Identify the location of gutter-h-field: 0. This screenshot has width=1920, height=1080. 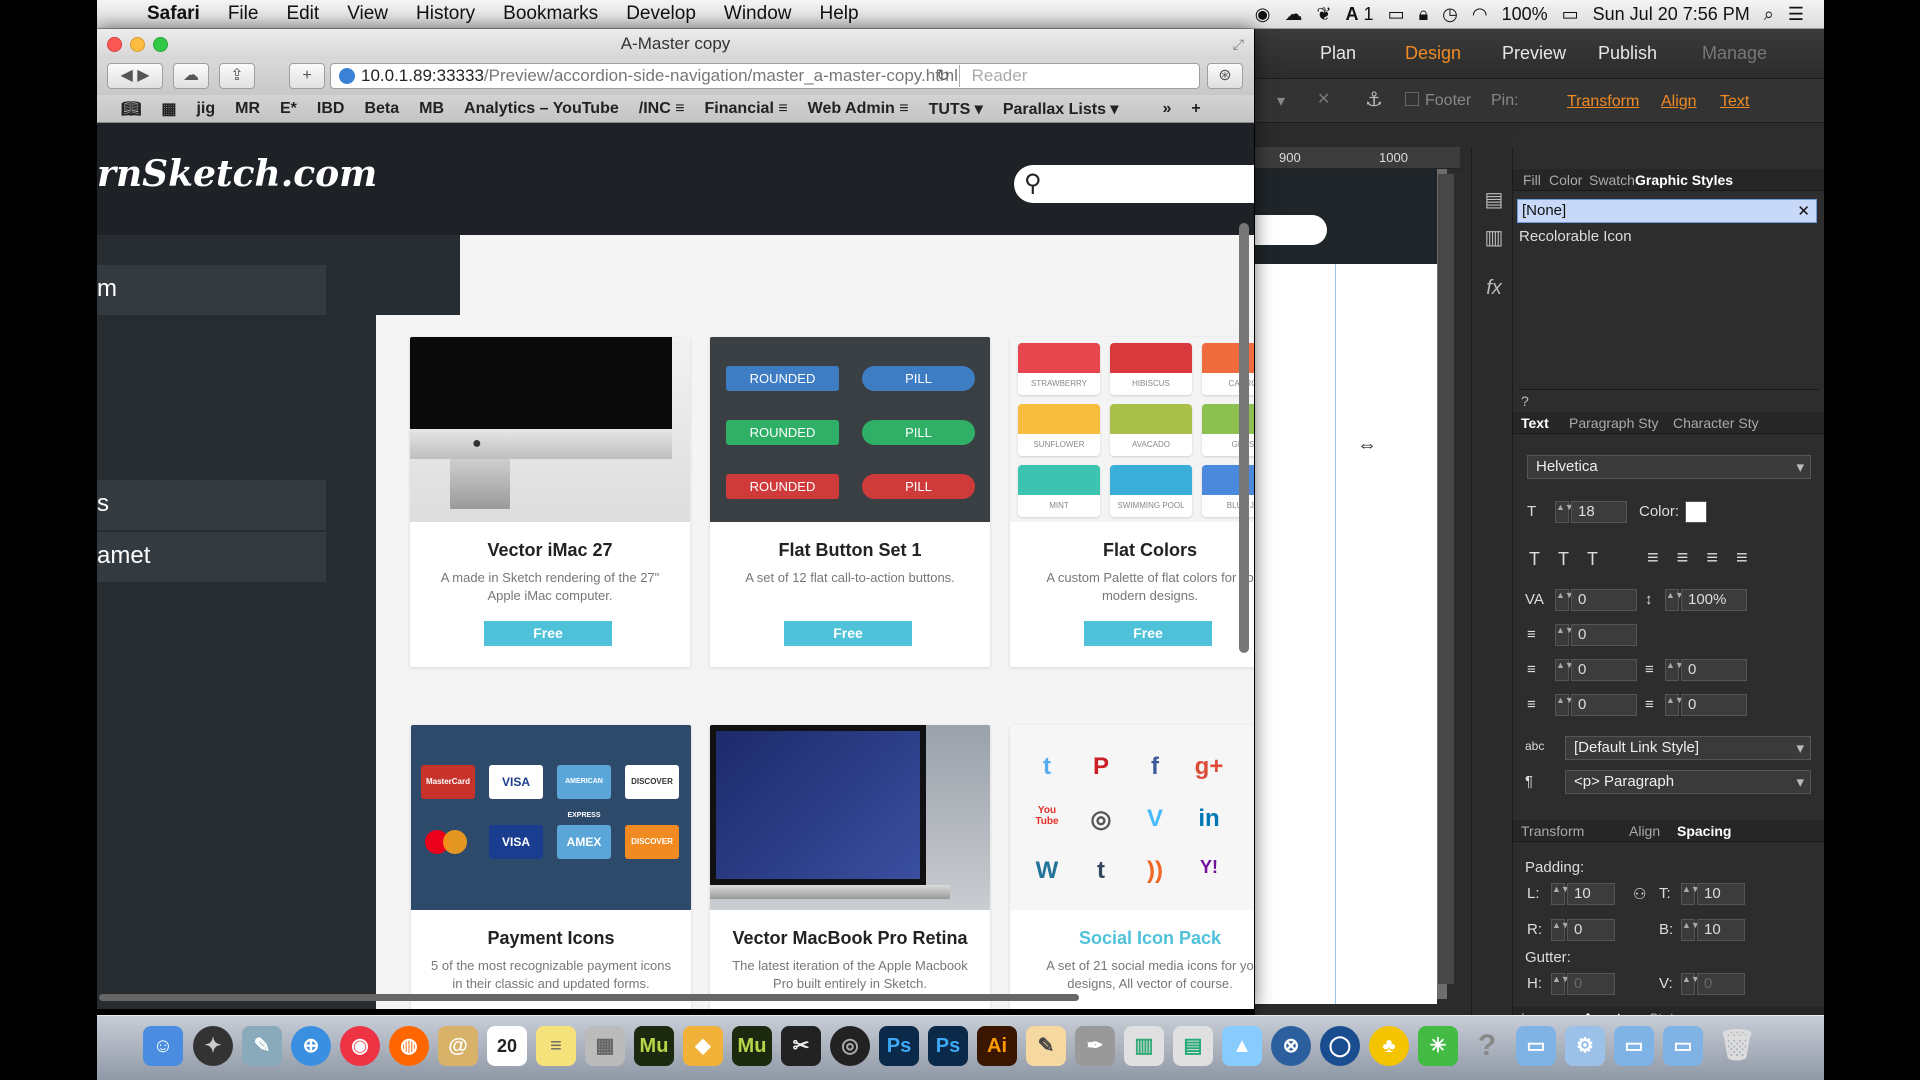
(1591, 984).